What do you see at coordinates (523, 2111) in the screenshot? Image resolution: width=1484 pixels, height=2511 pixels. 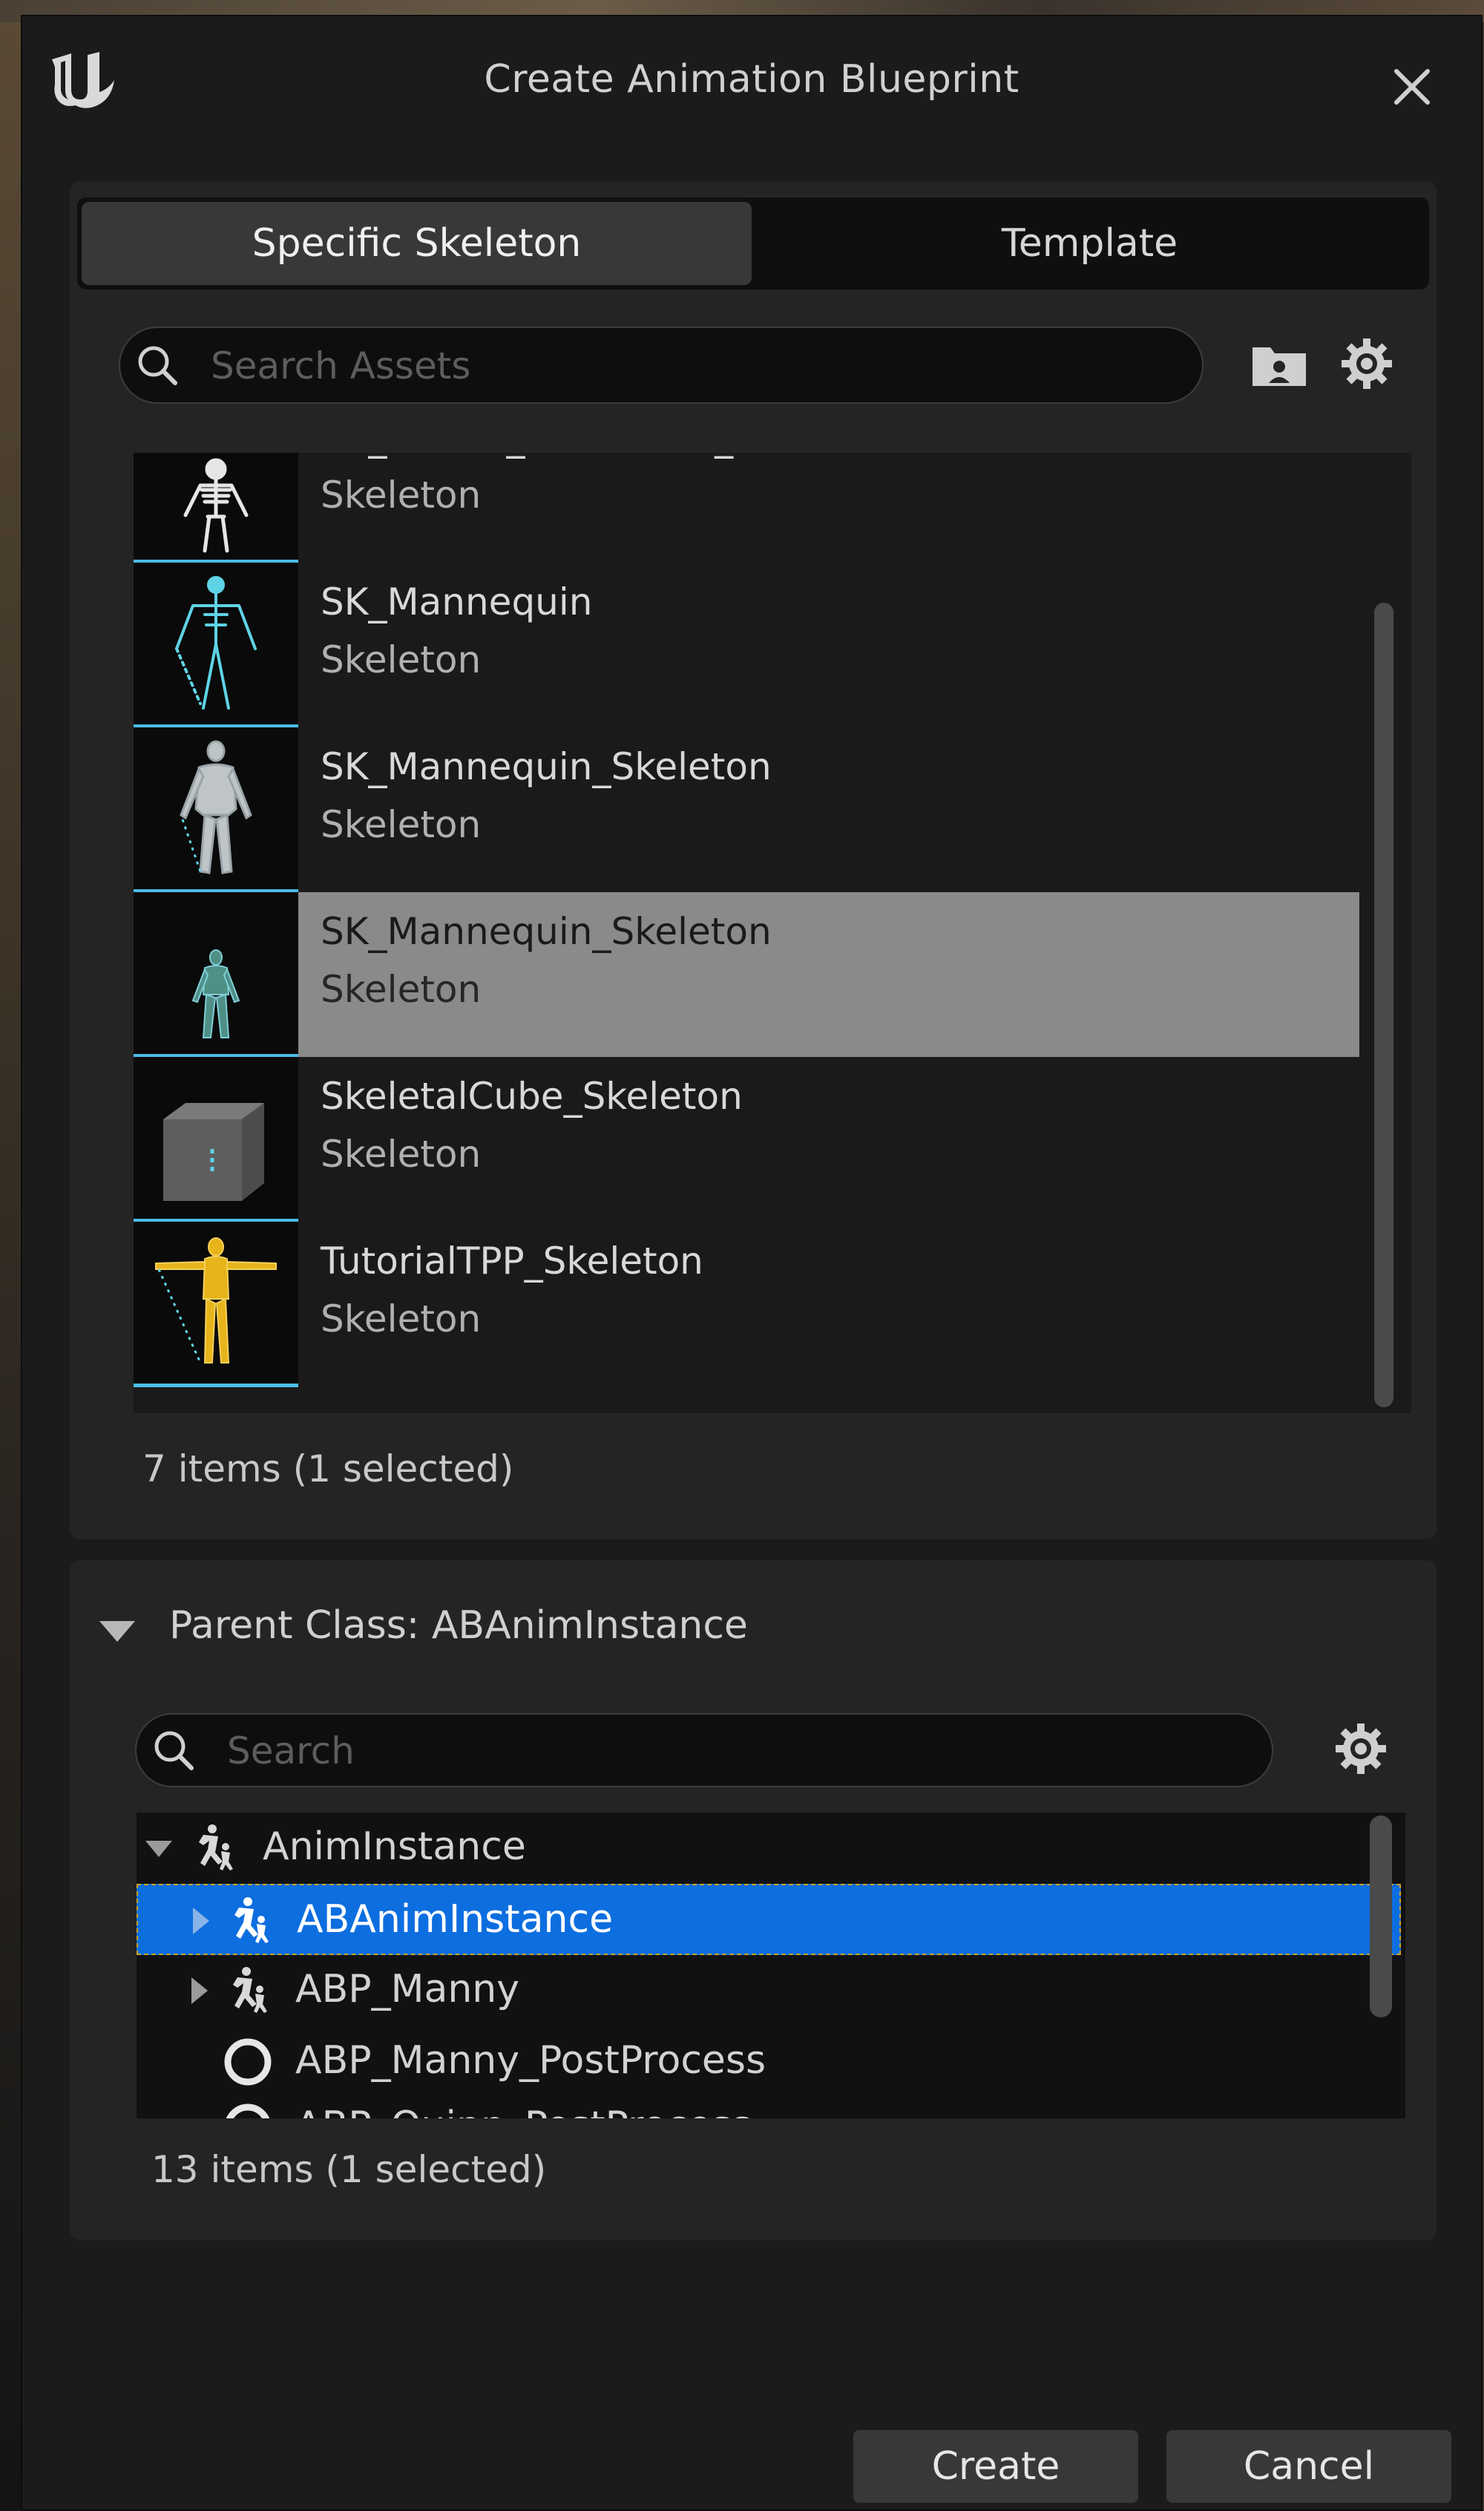 I see `class-name: ABP_Quinn_PostProcess` at bounding box center [523, 2111].